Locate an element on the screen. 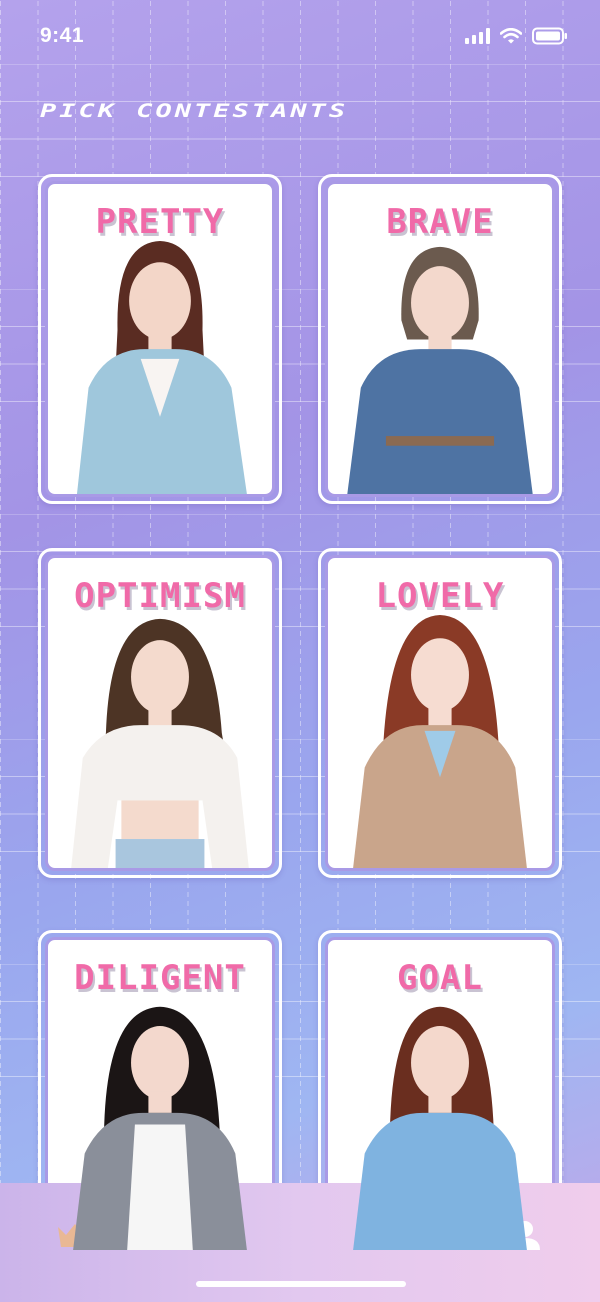 The image size is (600, 1302). card-label: PRETTY is located at coordinates (160, 222).